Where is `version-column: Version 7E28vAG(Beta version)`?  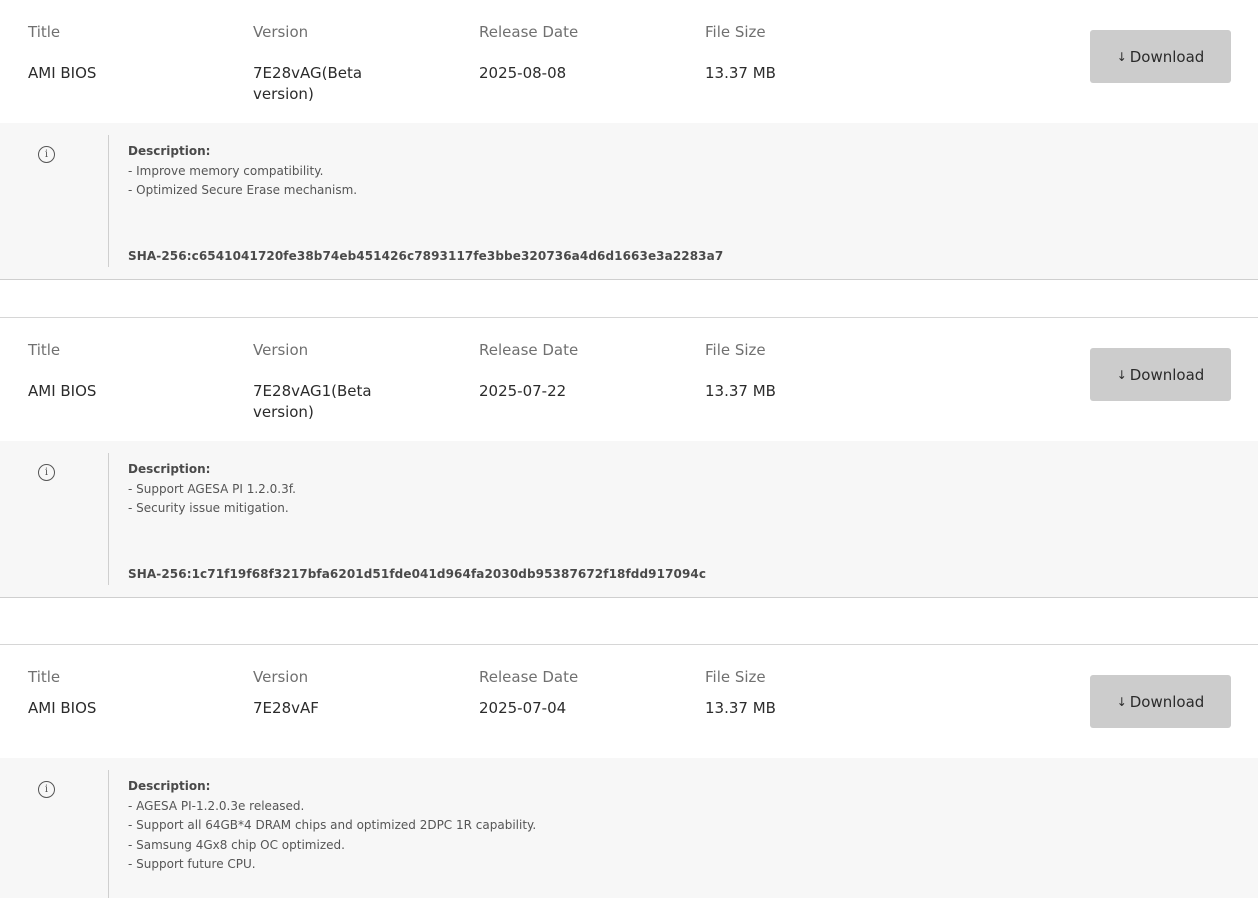
version-column: Version 7E28vAG(Beta version) is located at coordinates (323, 63).